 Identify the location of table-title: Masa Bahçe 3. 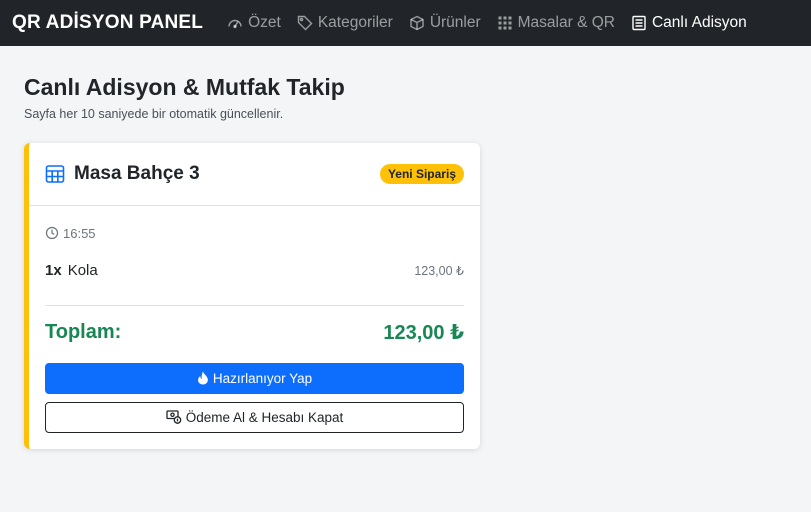
(122, 174).